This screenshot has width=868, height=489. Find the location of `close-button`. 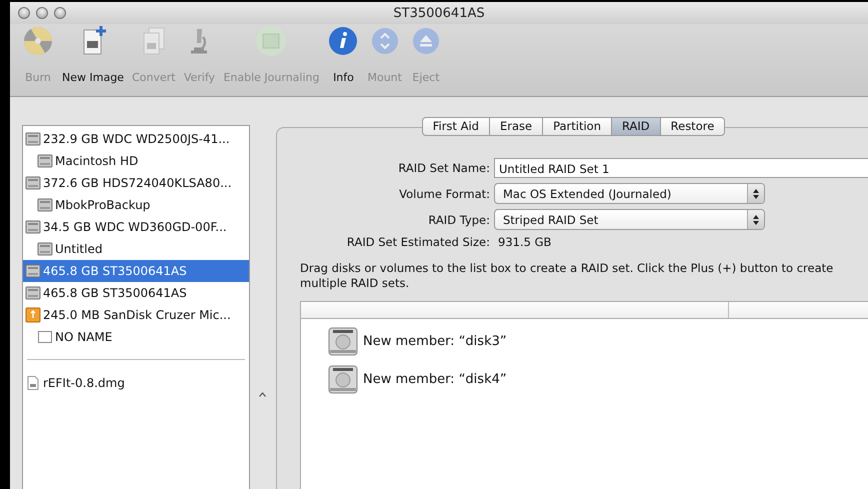

close-button is located at coordinates (24, 13).